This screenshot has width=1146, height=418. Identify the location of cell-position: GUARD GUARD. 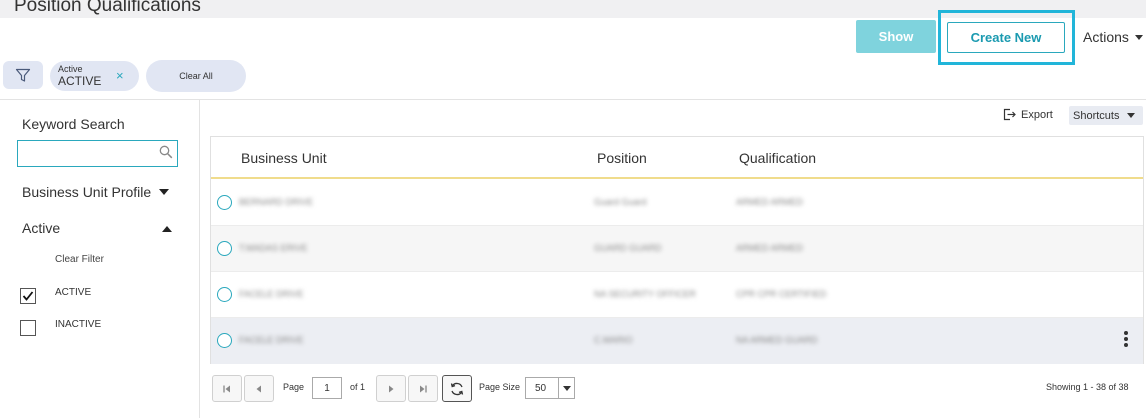
(628, 248).